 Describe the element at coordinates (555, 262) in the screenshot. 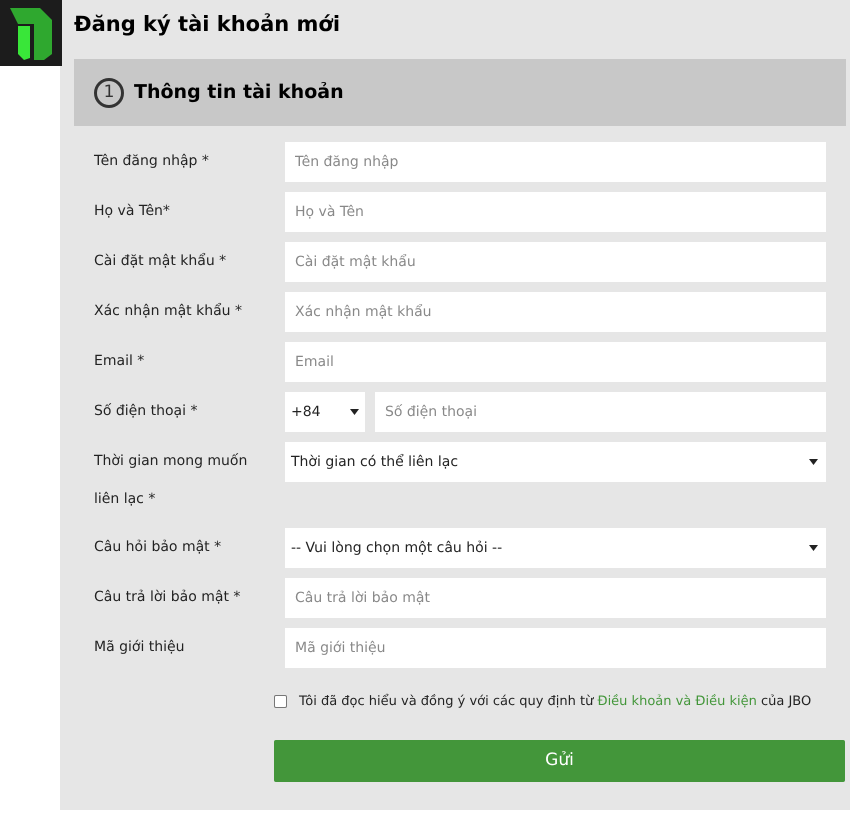

I see `input-field: Cài đặt mật khẩu` at that location.